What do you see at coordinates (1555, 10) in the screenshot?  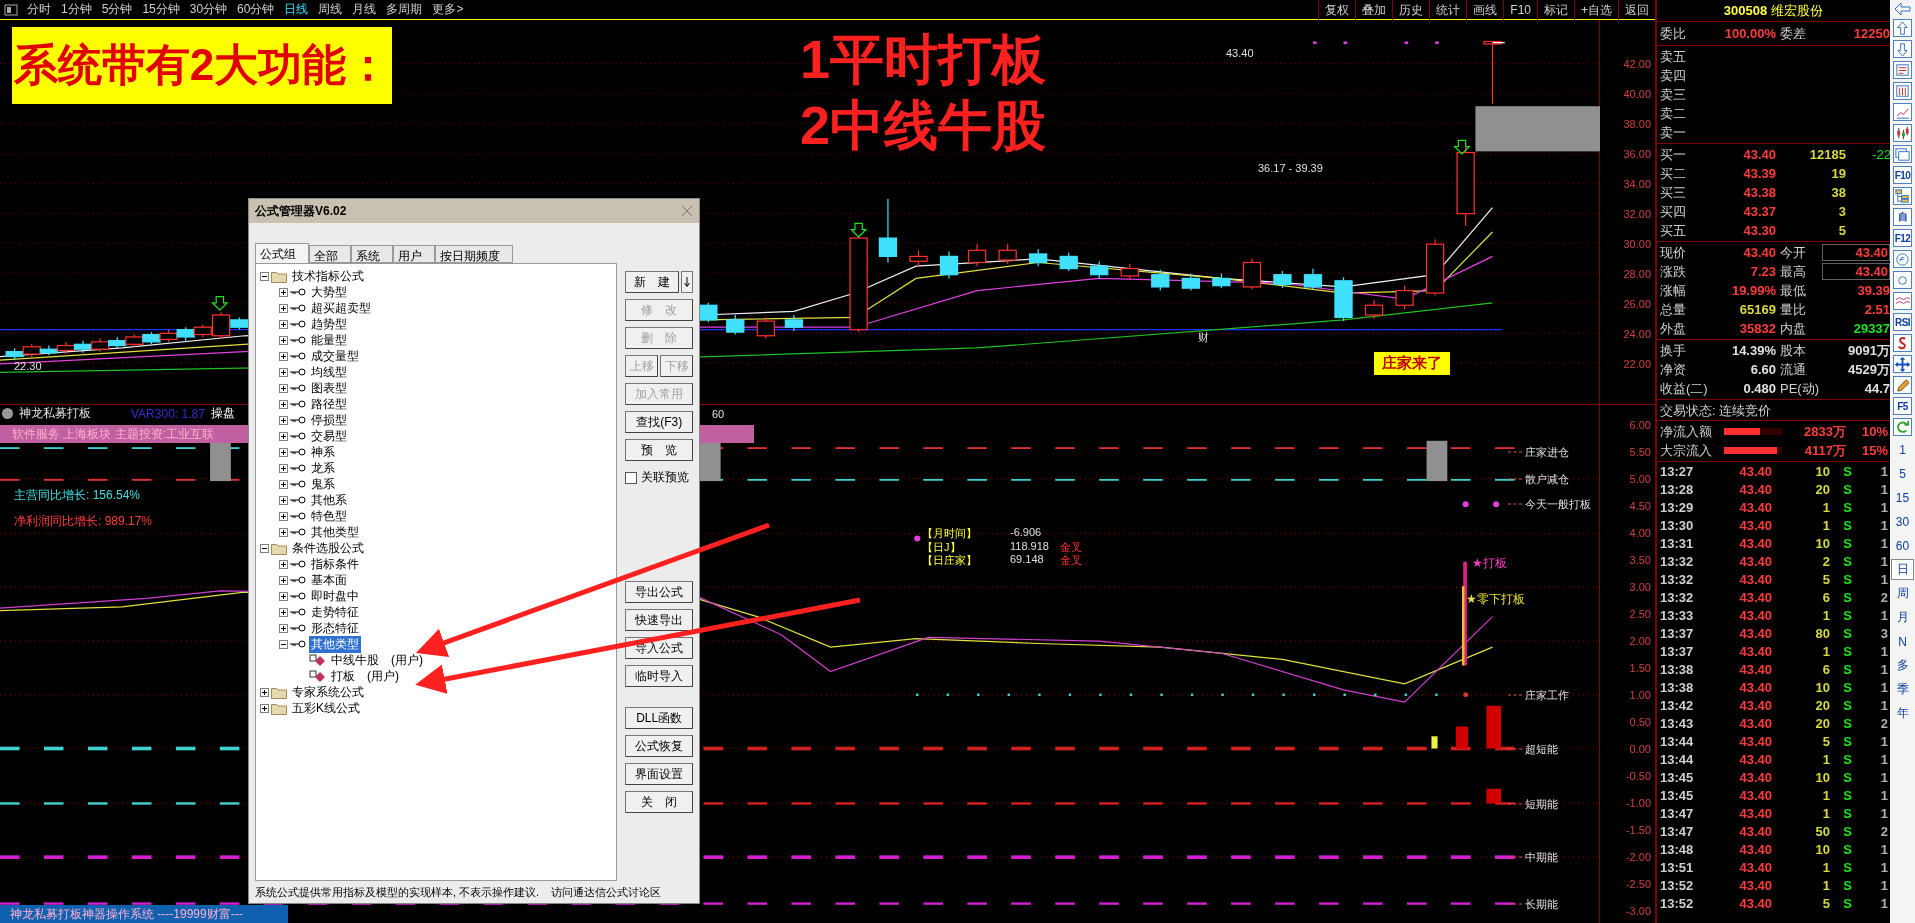 I see `toolbar-button: 标记` at bounding box center [1555, 10].